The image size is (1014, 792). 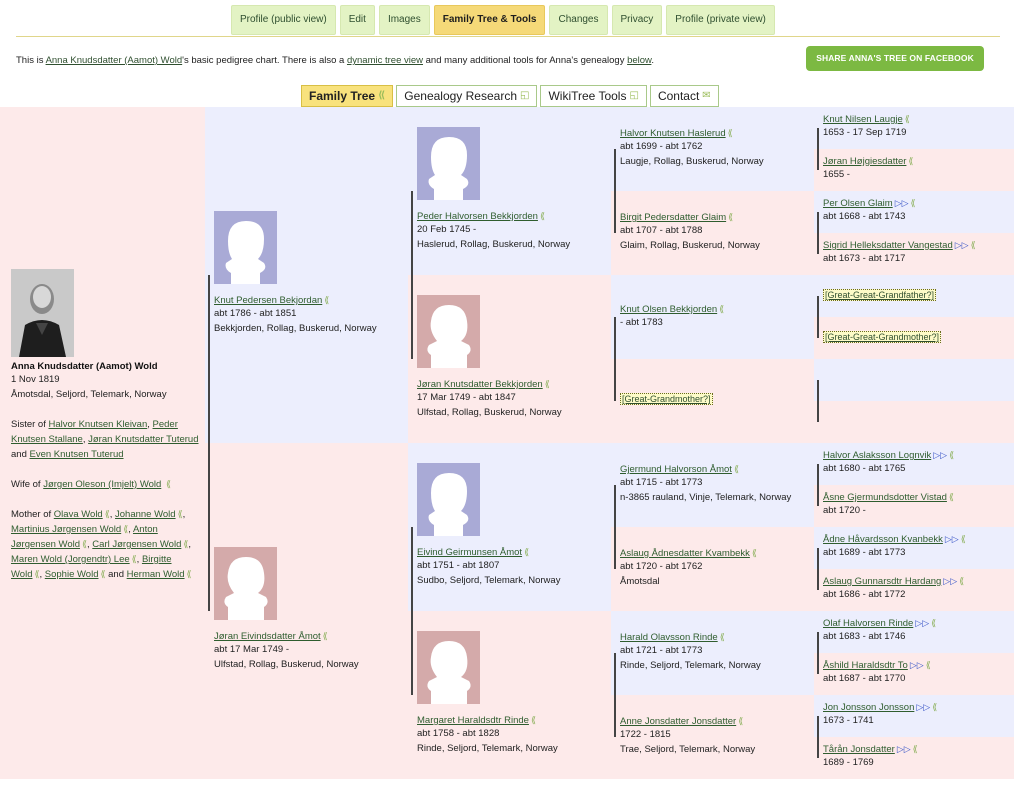 I want to click on person-link: Harald Olavsson Rinde, so click(x=669, y=637).